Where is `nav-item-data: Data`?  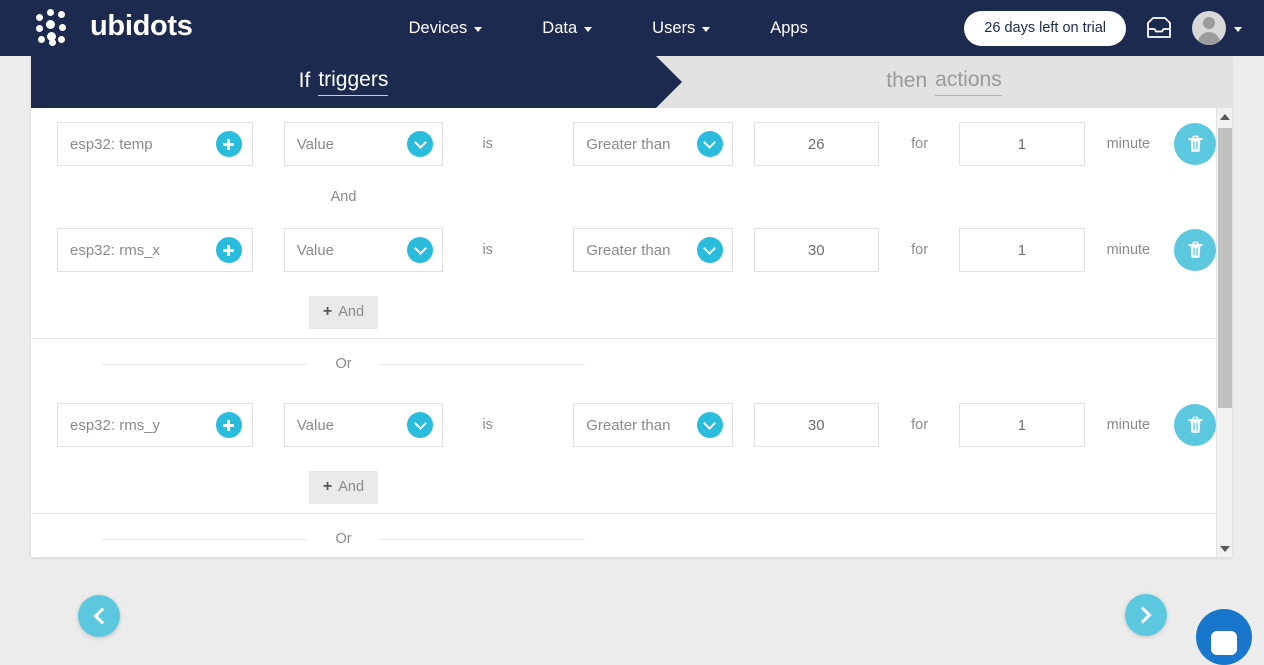 nav-item-data: Data is located at coordinates (567, 28).